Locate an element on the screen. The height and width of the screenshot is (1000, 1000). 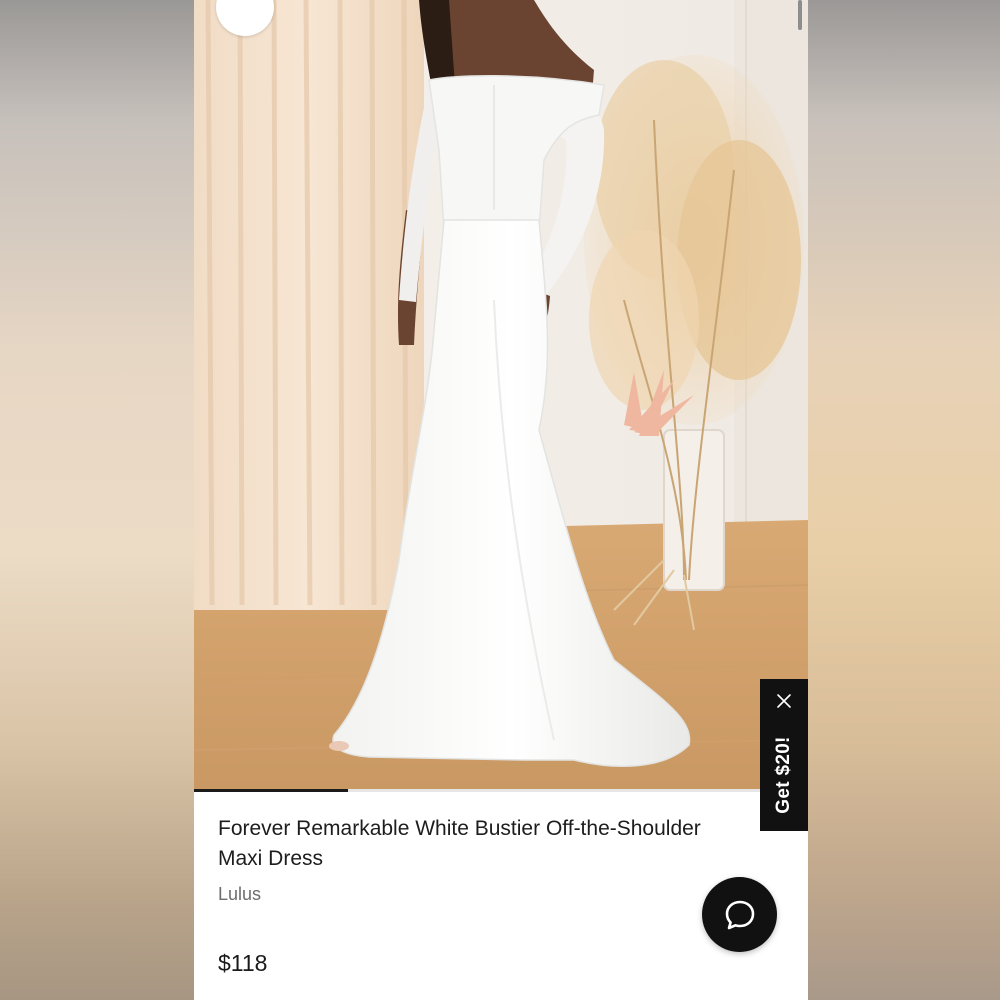
scroll-indicator is located at coordinates (800, 15).